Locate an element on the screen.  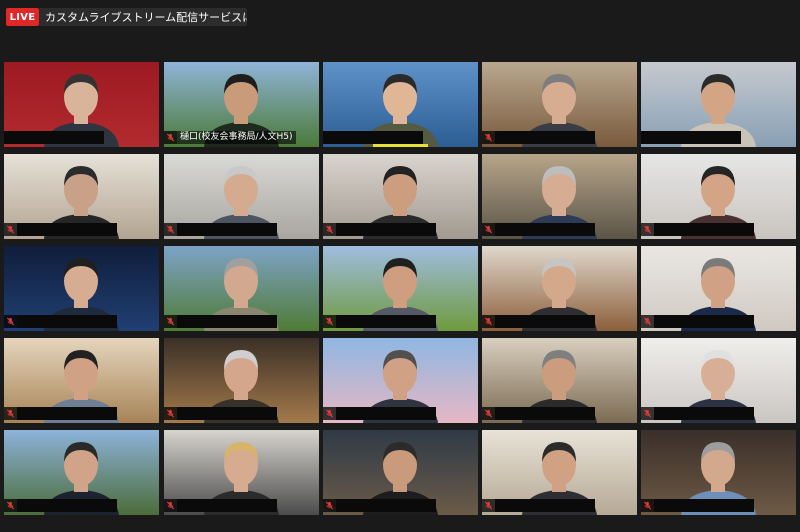
participant-name-bar: 樋口(校友会事務局/人文H5) is located at coordinates (230, 137).